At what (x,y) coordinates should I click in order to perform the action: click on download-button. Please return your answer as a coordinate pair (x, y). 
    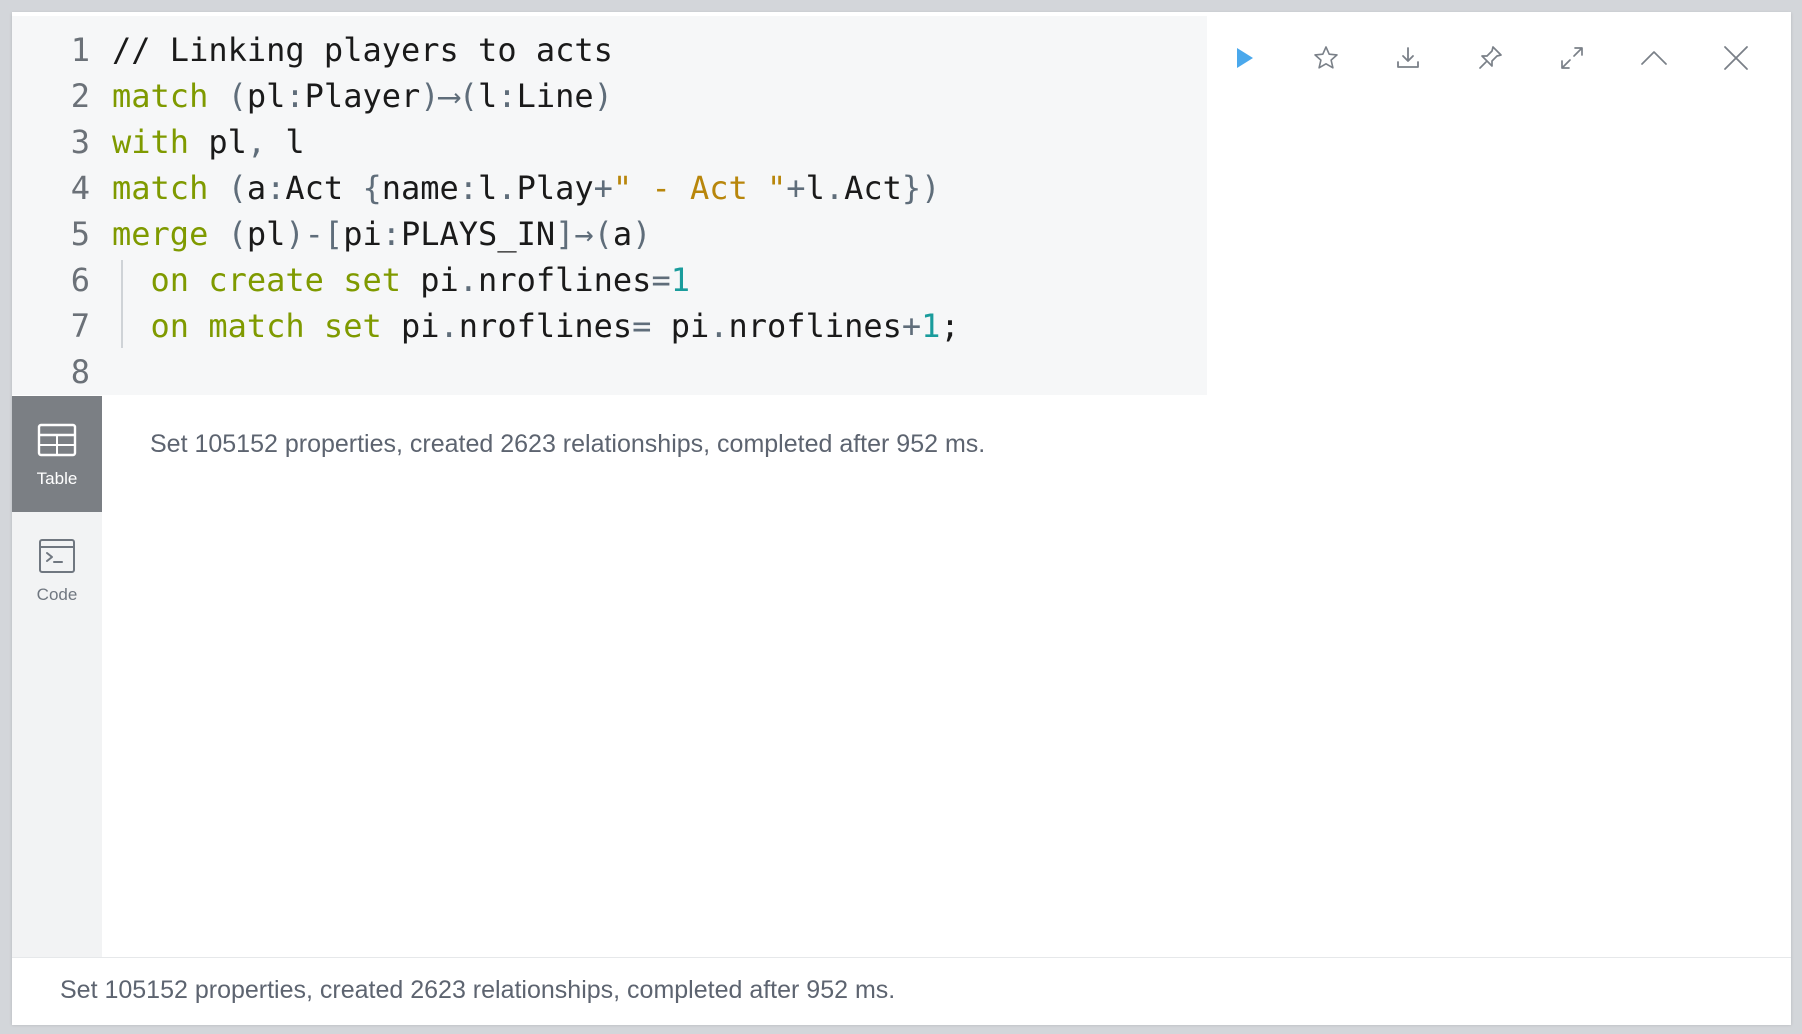
    Looking at the image, I should click on (1408, 58).